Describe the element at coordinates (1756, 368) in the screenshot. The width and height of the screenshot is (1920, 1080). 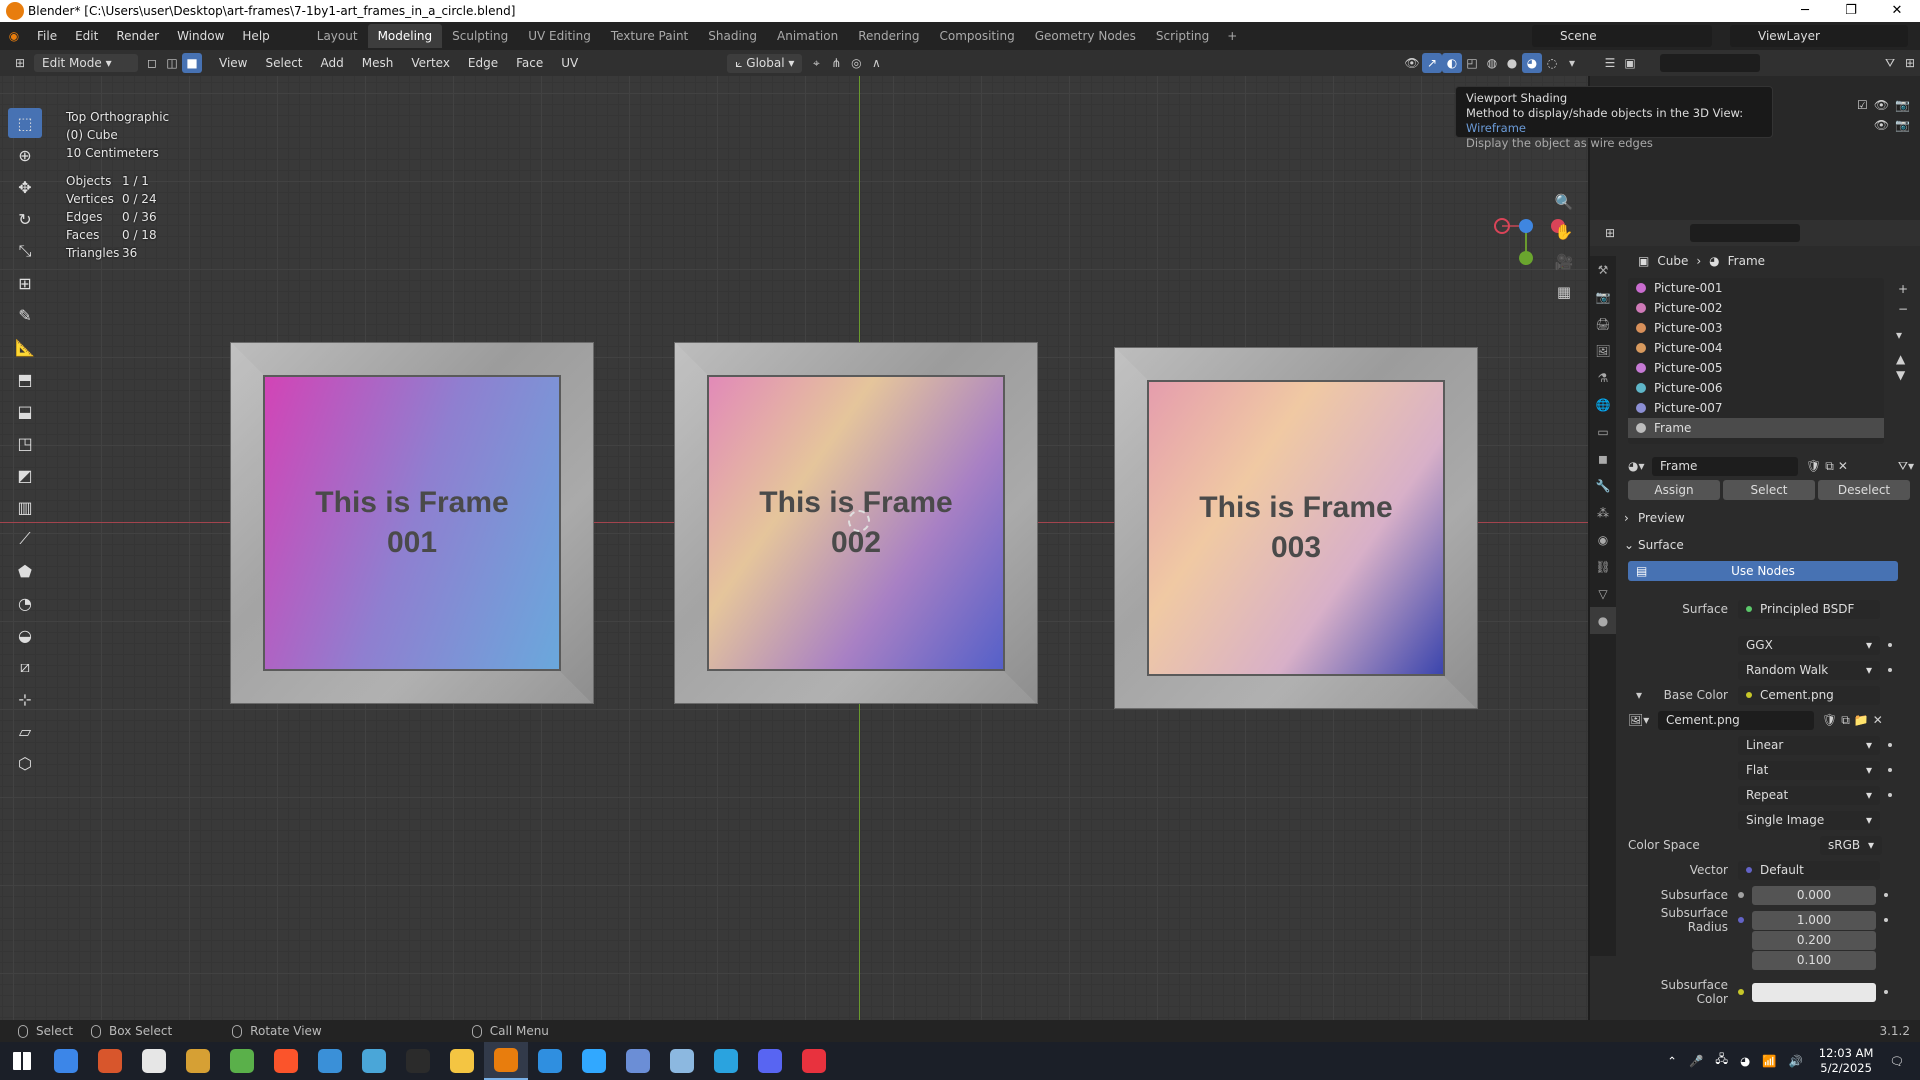
I see `material-slot: Picture-005` at that location.